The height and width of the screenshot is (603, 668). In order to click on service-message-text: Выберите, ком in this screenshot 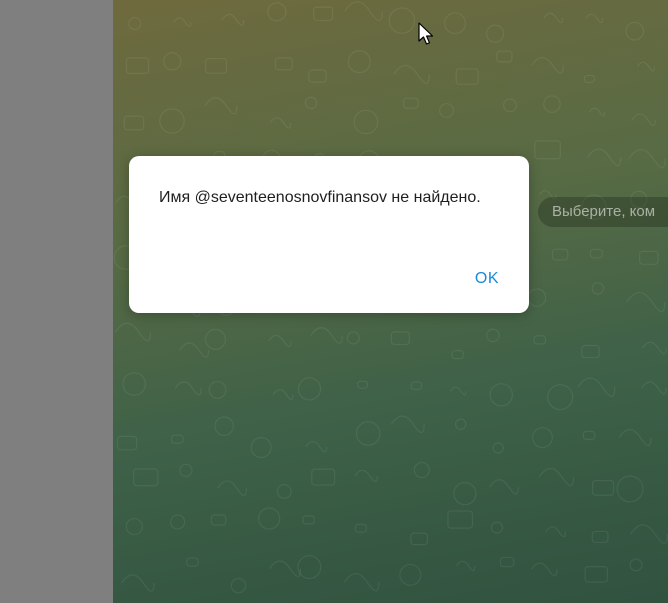, I will do `click(604, 211)`.